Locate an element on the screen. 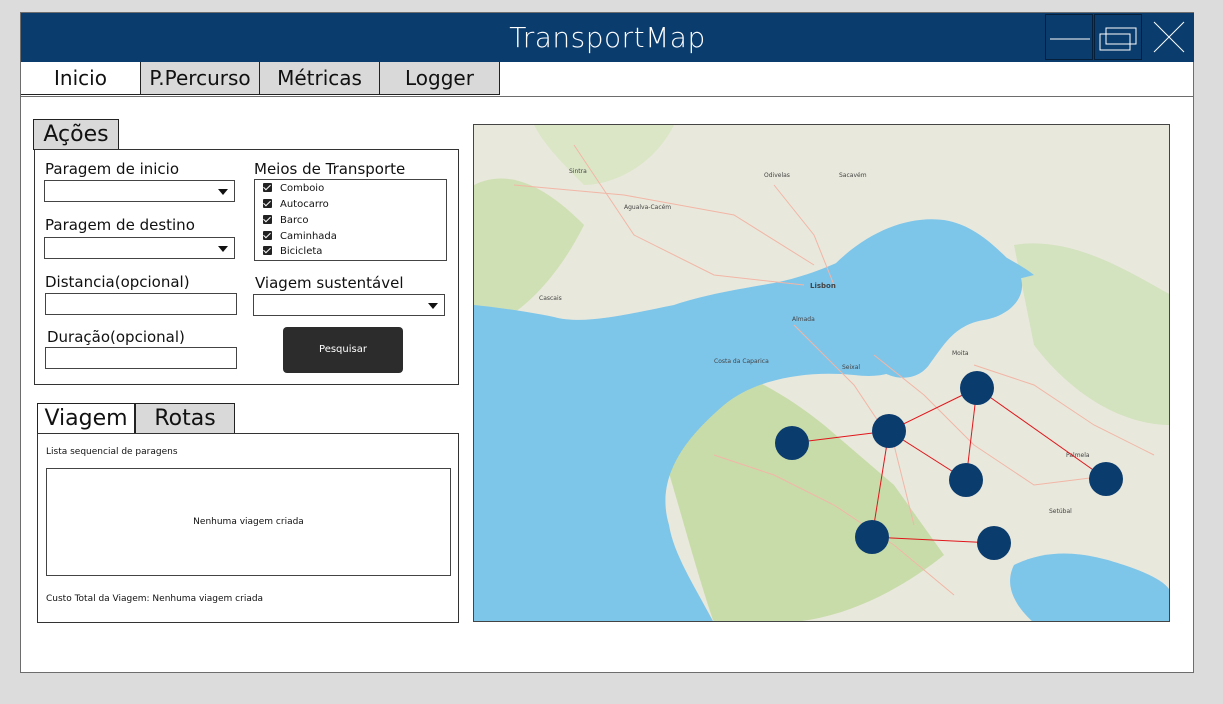  maximize-button is located at coordinates (1118, 37).